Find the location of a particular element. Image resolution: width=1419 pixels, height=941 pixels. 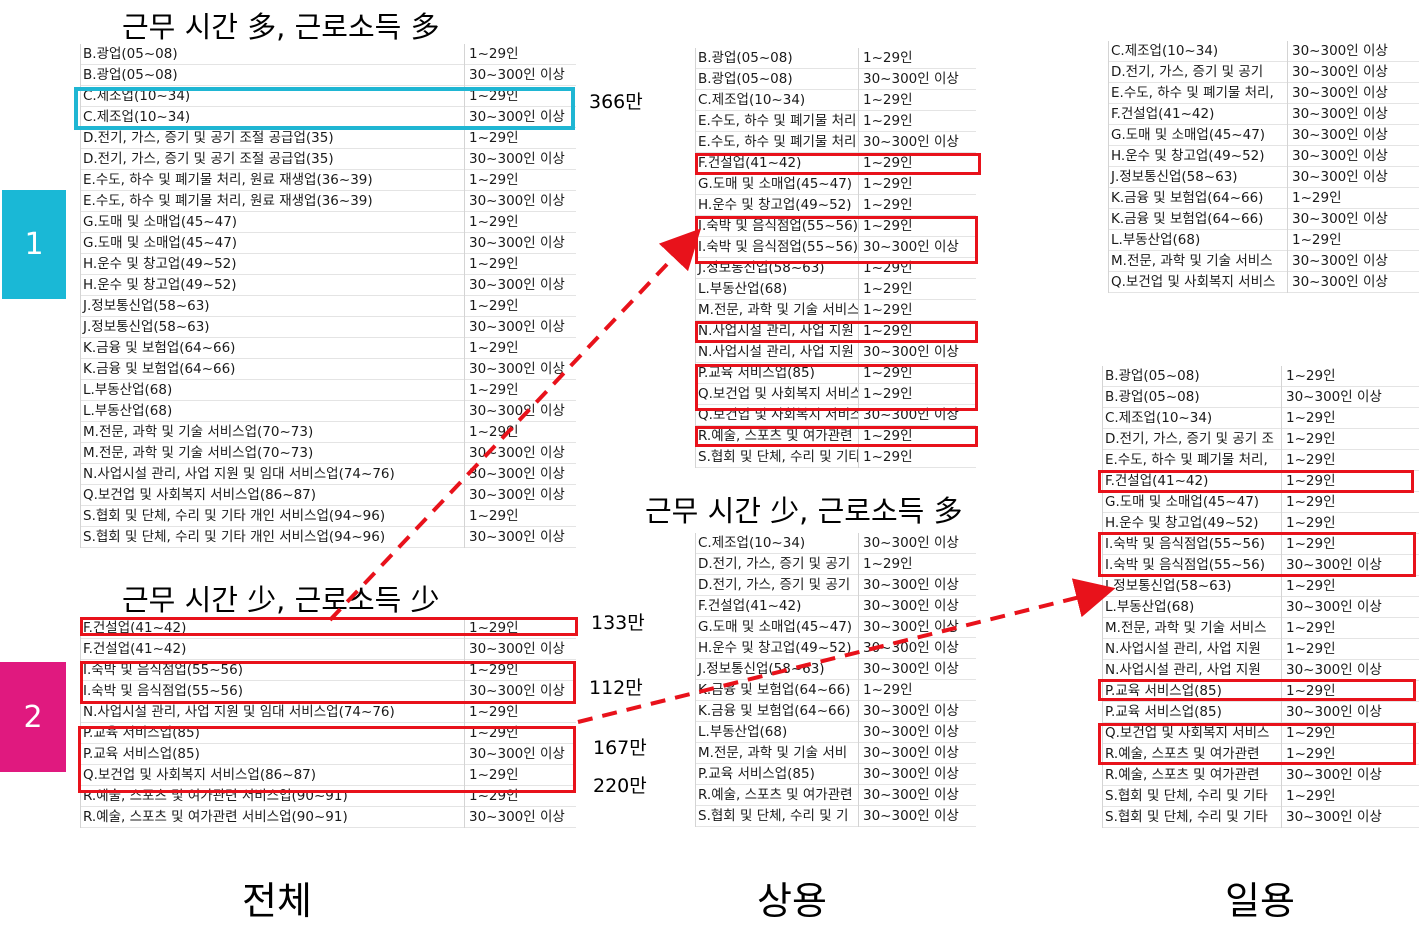

arrow-total-to-regular is located at coordinates (515, 425).